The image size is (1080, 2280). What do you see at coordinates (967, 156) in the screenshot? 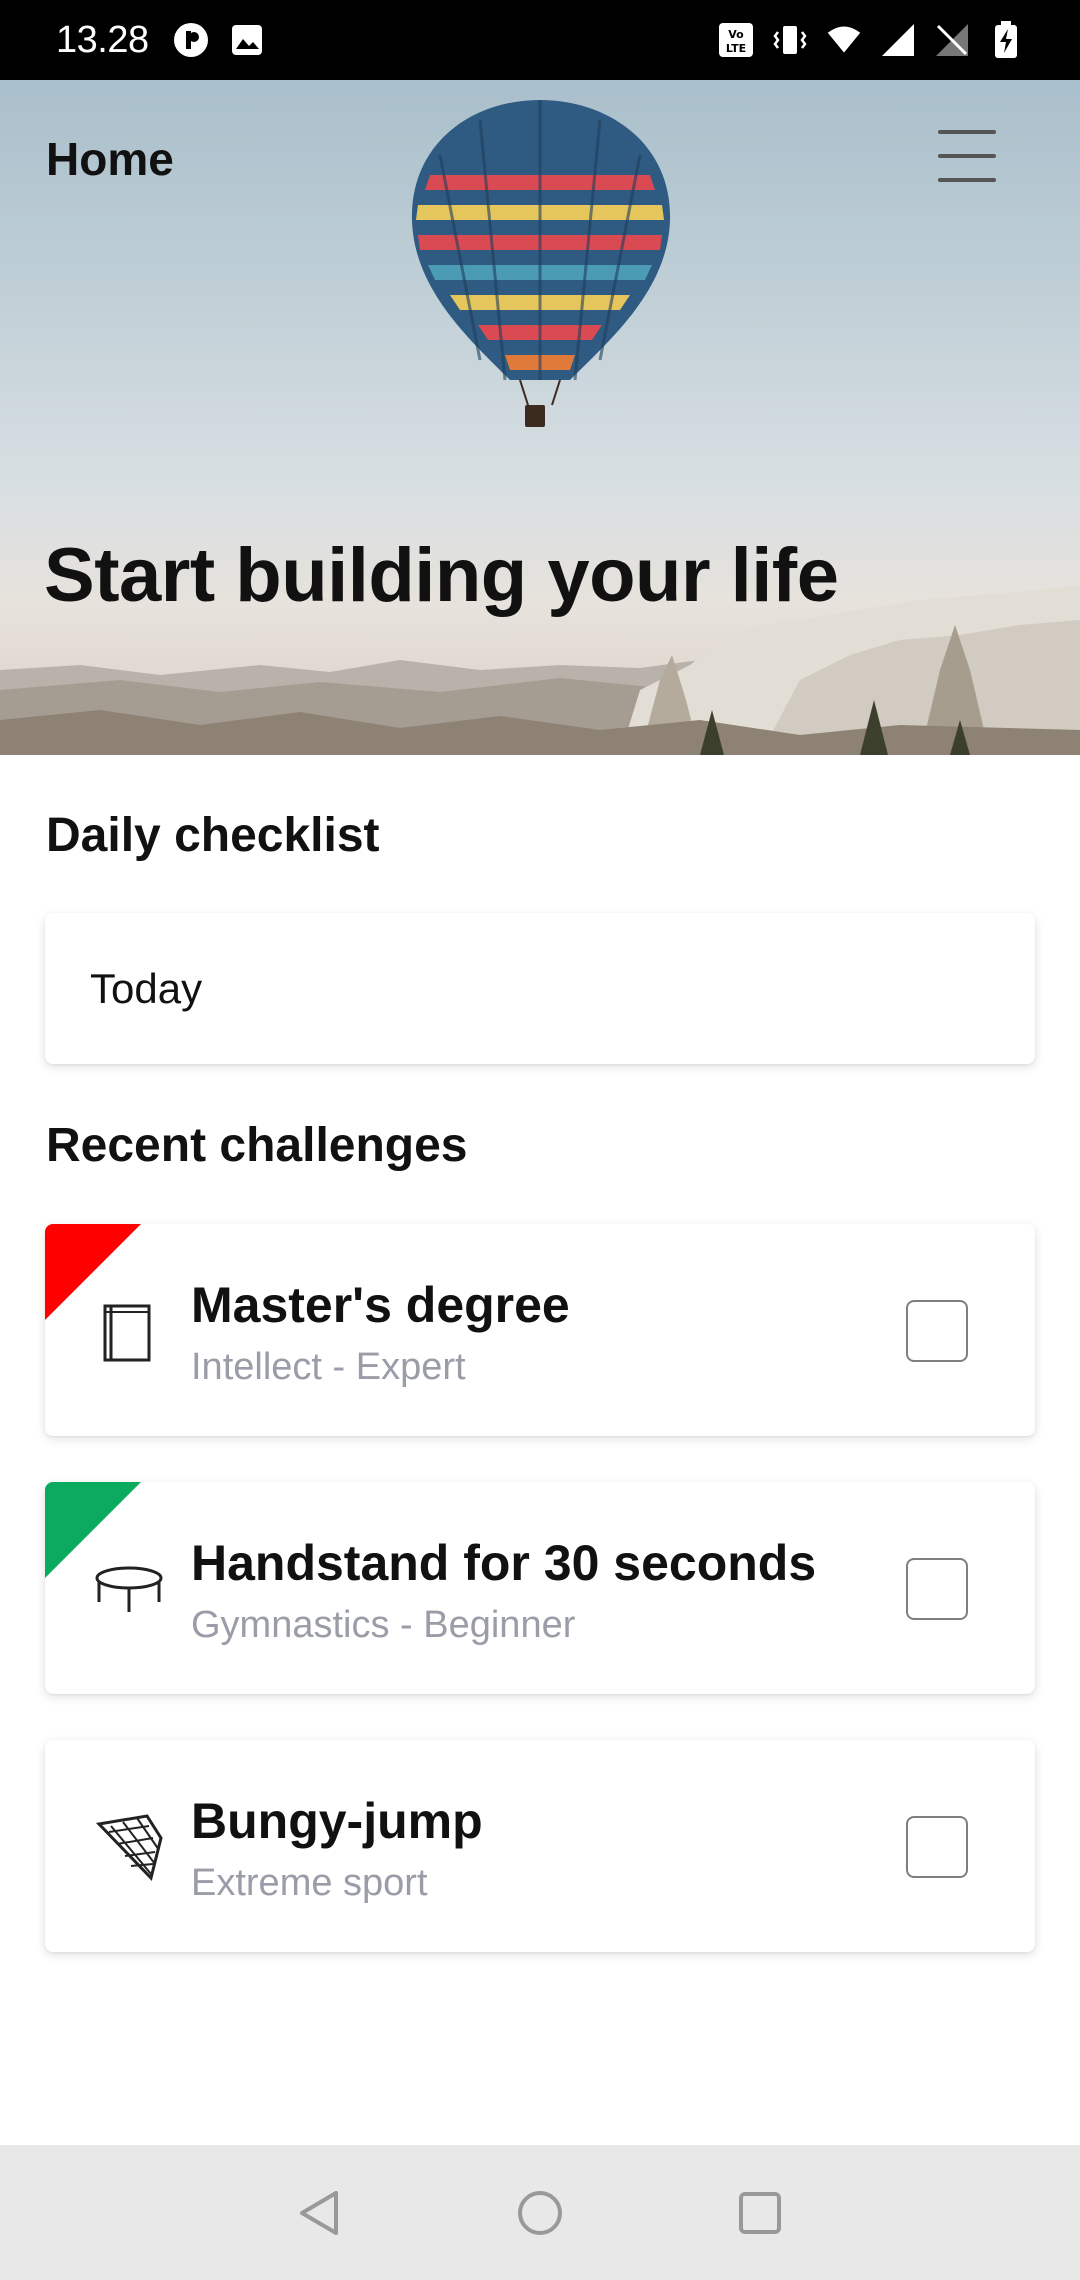
I see `hamburger-menu-icon` at bounding box center [967, 156].